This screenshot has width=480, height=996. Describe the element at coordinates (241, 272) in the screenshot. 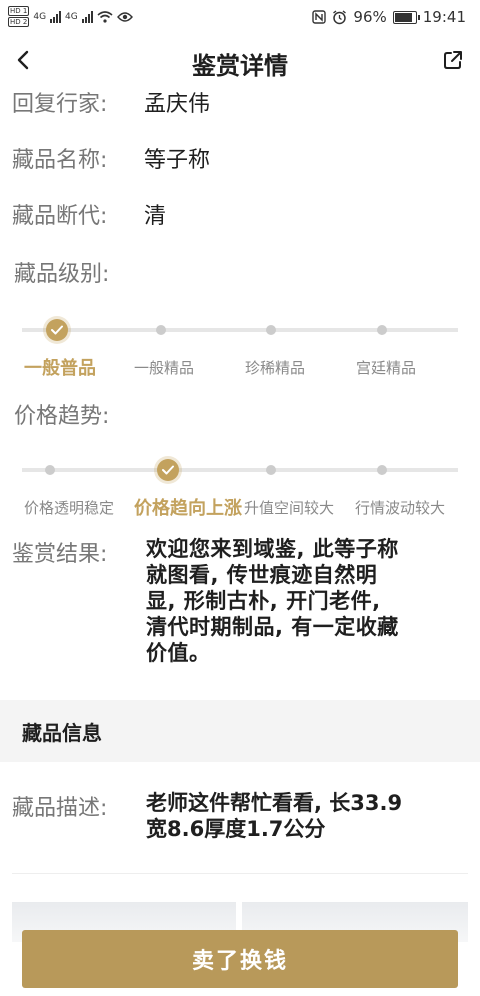

I see `grade-row: 藏品级别:` at that location.